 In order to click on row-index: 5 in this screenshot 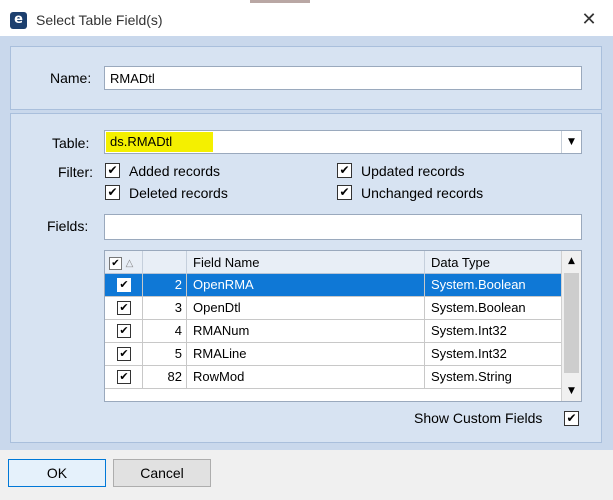, I will do `click(165, 354)`.